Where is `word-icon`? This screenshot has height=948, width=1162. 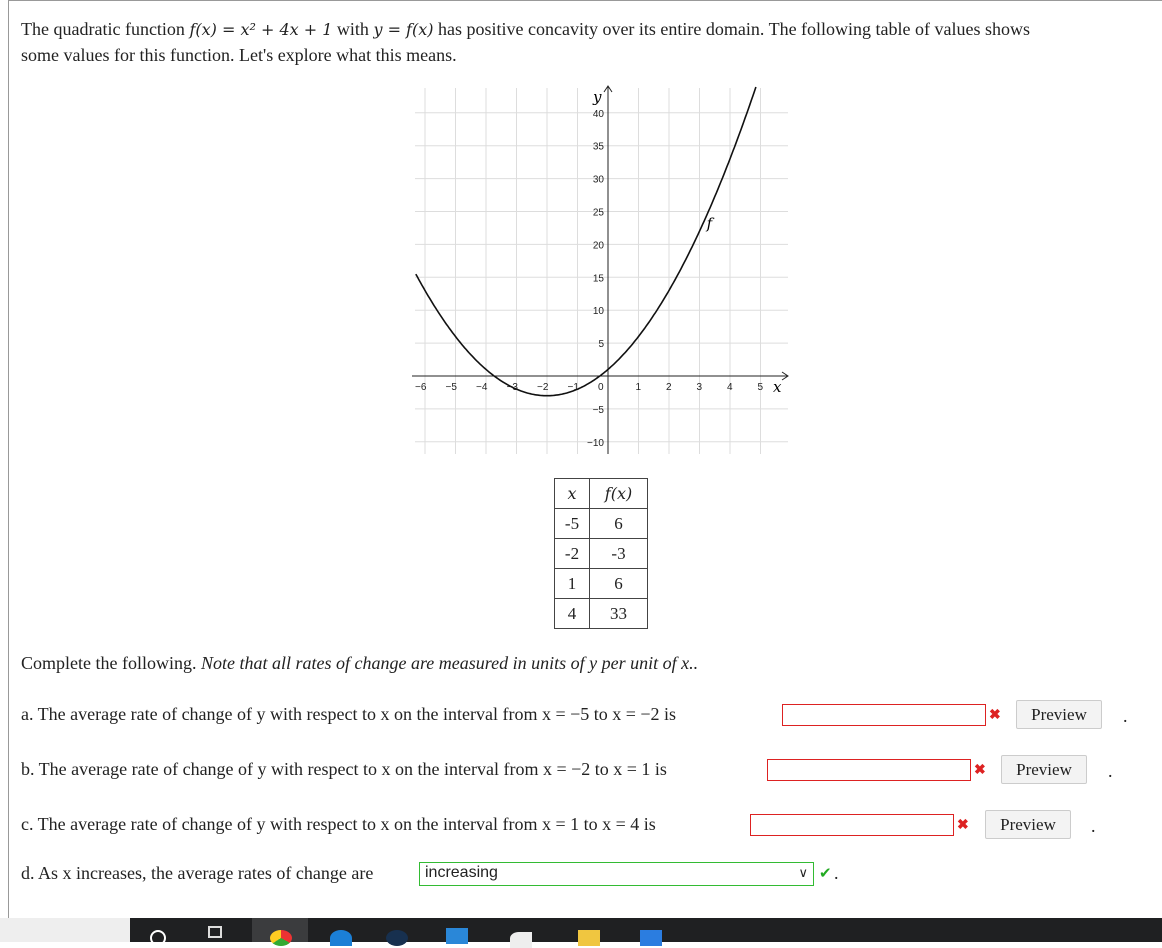
word-icon is located at coordinates (651, 938).